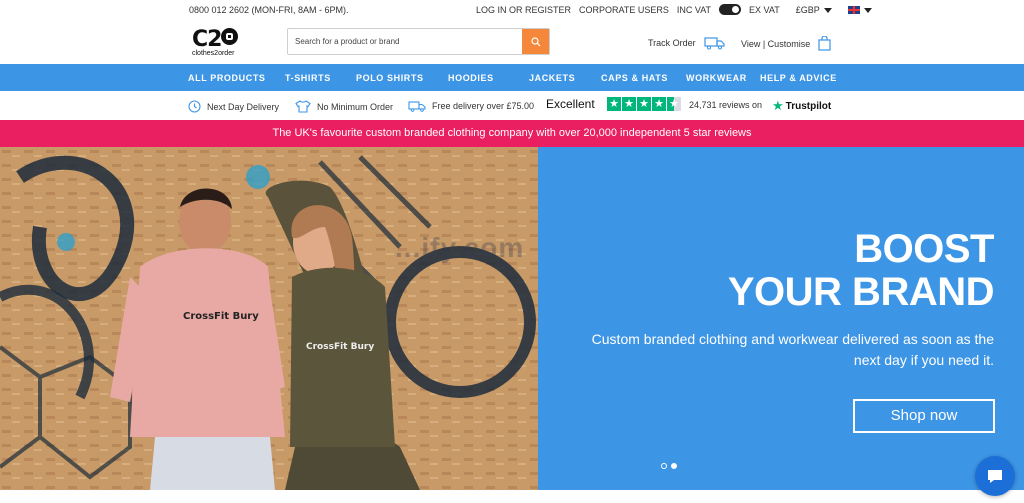 This screenshot has height=503, width=1024. What do you see at coordinates (730, 9) in the screenshot?
I see `vat-toggle` at bounding box center [730, 9].